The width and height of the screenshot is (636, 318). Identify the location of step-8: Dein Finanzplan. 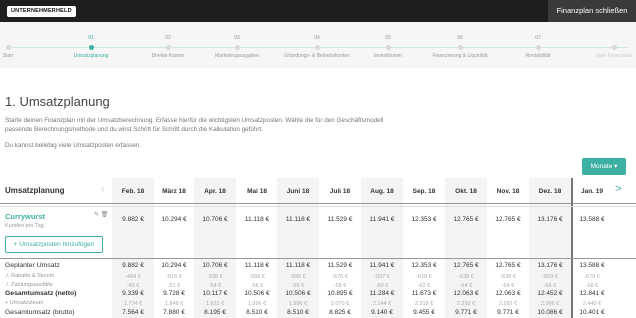
(607, 47).